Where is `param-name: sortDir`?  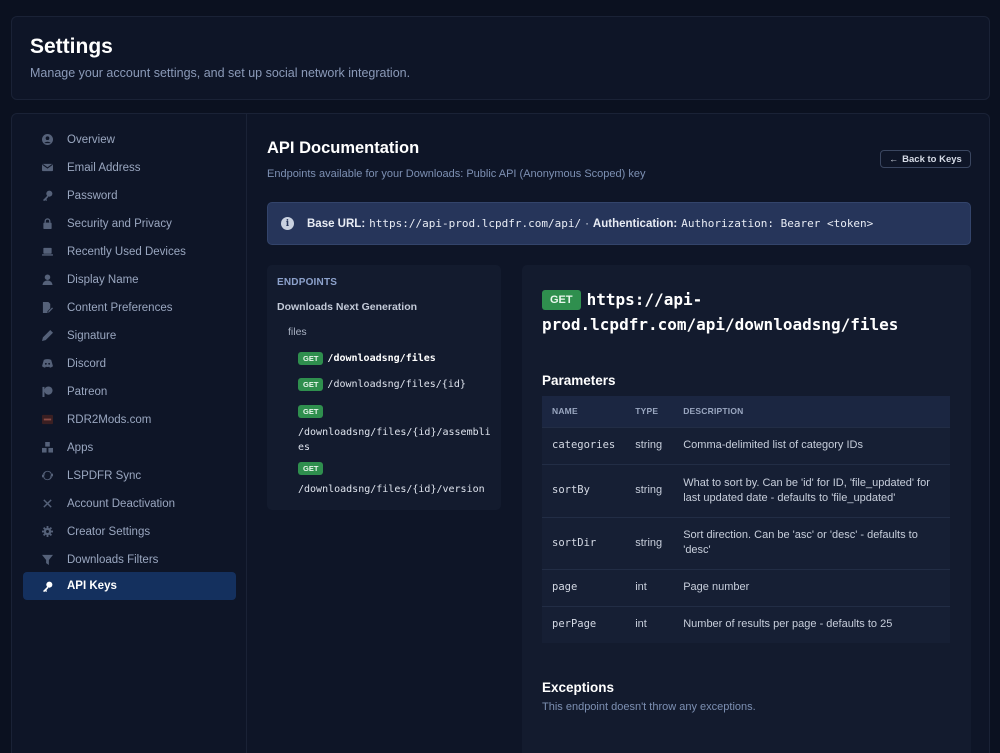
param-name: sortDir is located at coordinates (584, 542).